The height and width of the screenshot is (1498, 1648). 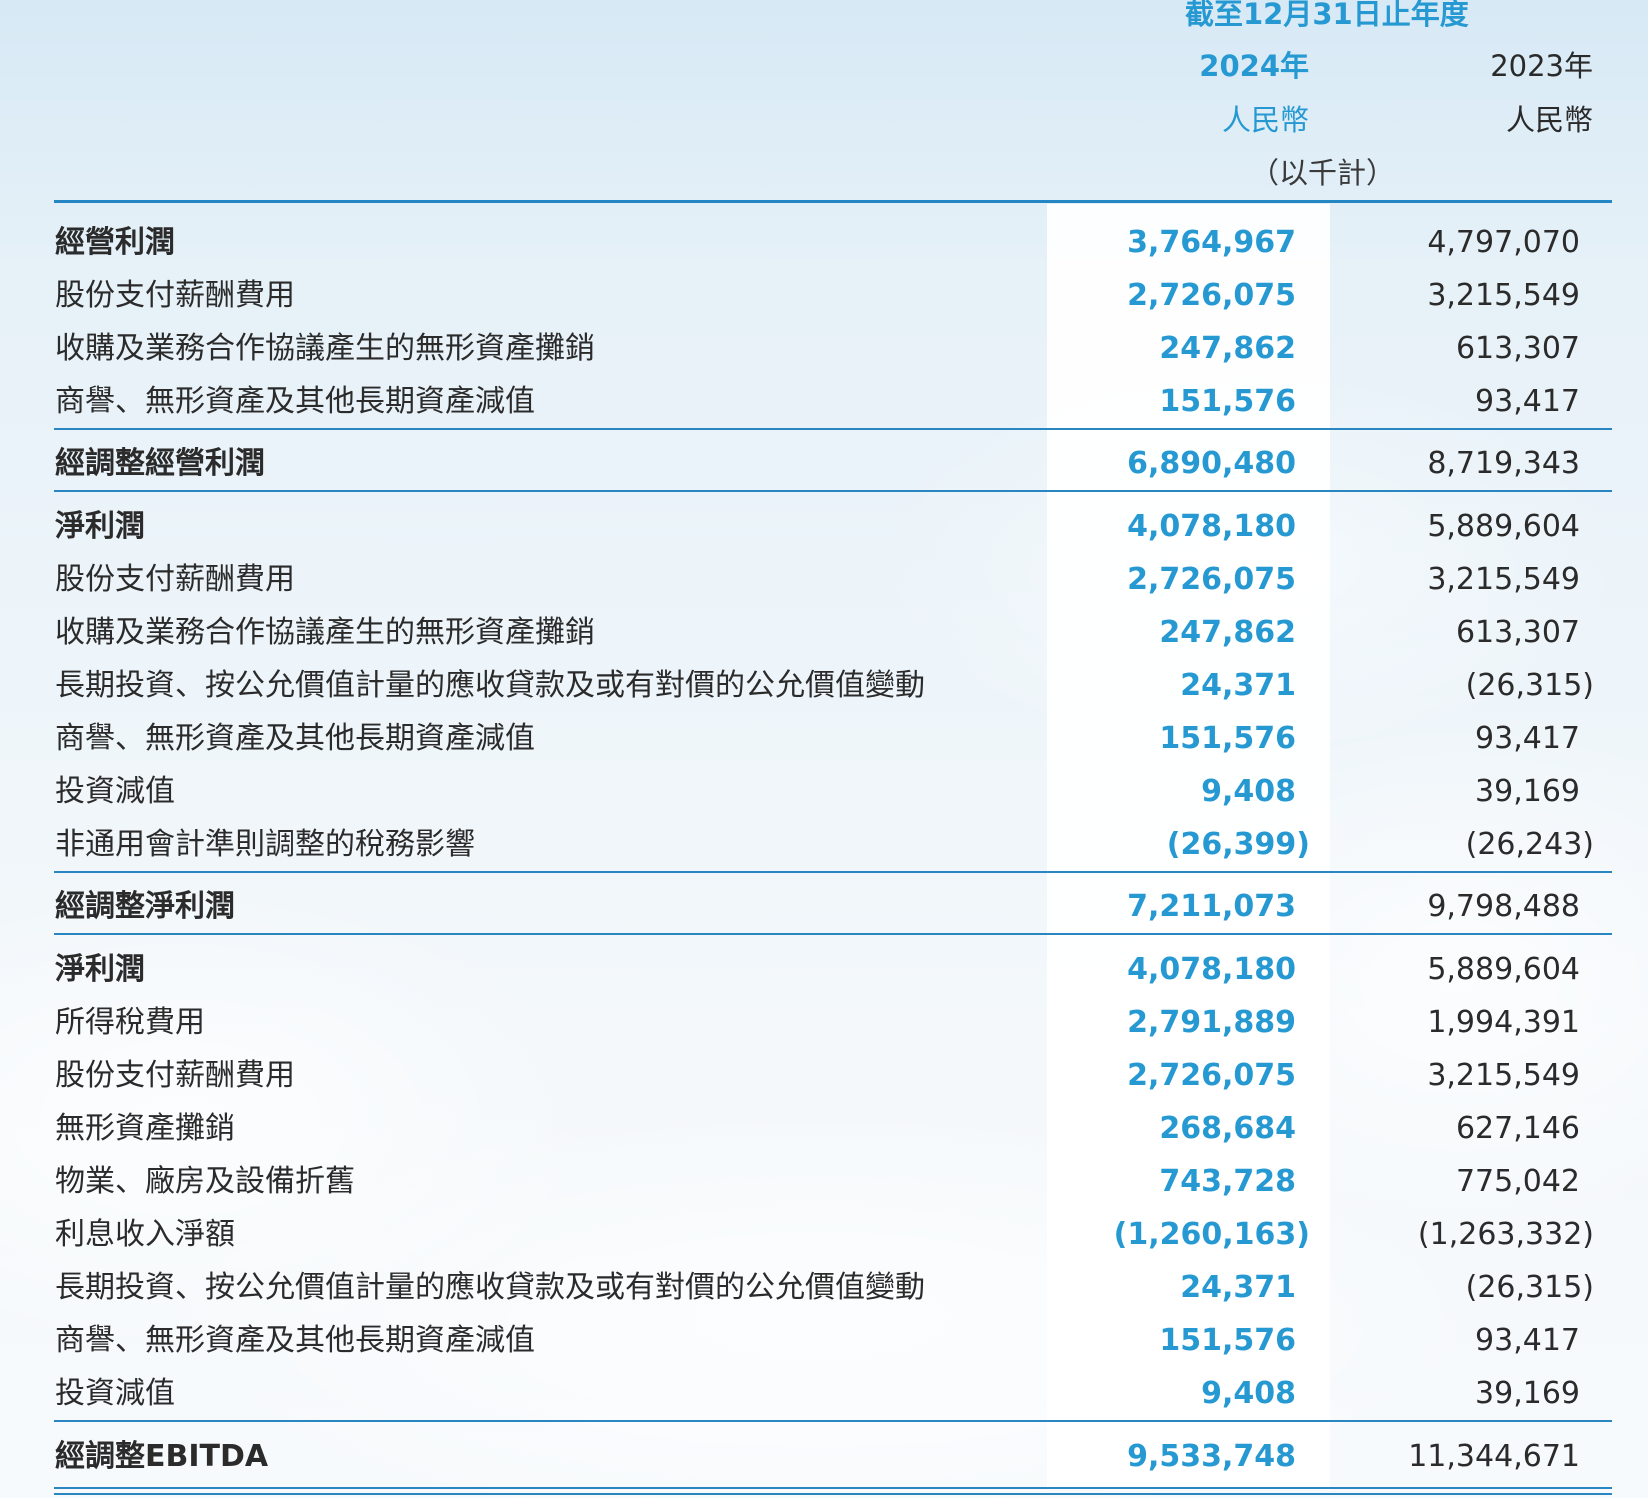 What do you see at coordinates (1254, 66) in the screenshot?
I see `year-current-heading: 2024年` at bounding box center [1254, 66].